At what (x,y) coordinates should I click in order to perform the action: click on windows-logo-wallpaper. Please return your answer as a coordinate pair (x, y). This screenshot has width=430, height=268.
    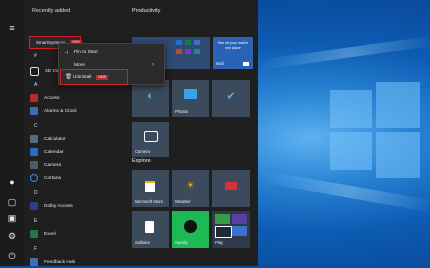
    Looking at the image, I should click on (375, 130).